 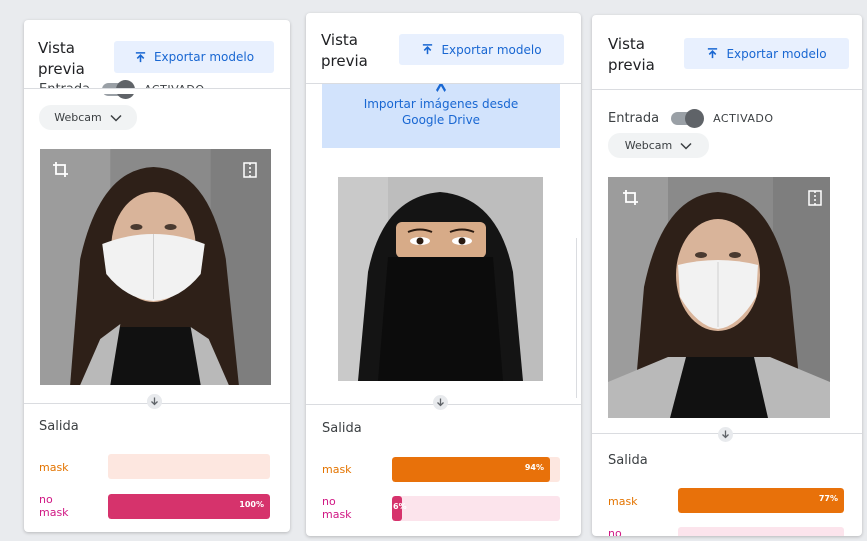 I want to click on confidence-percent: 77%, so click(x=828, y=498).